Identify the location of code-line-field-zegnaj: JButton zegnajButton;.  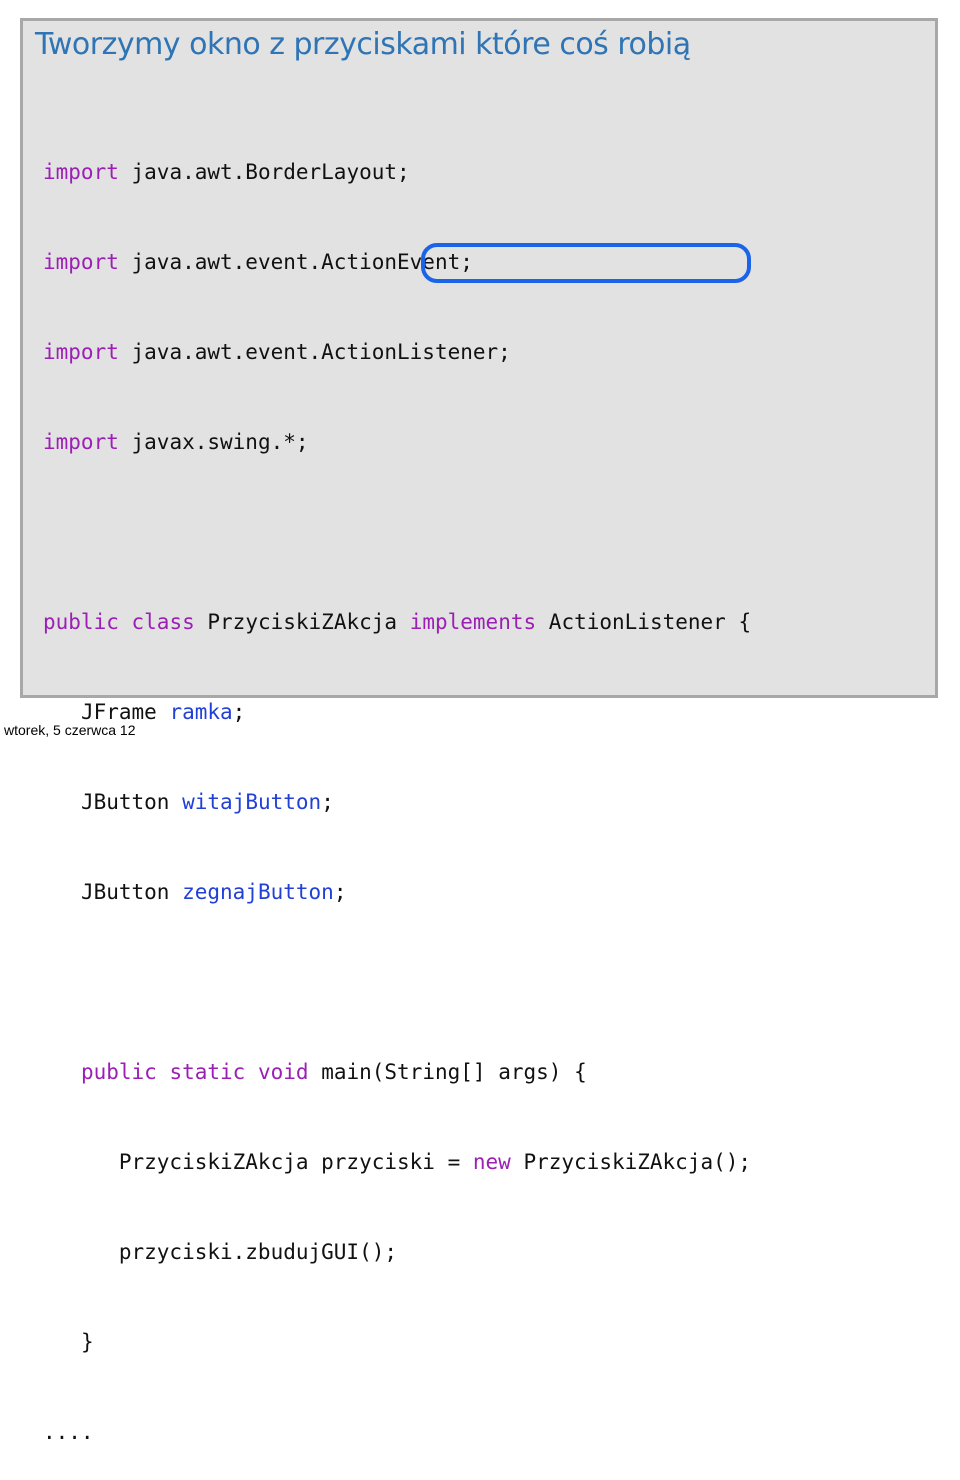
(397, 892).